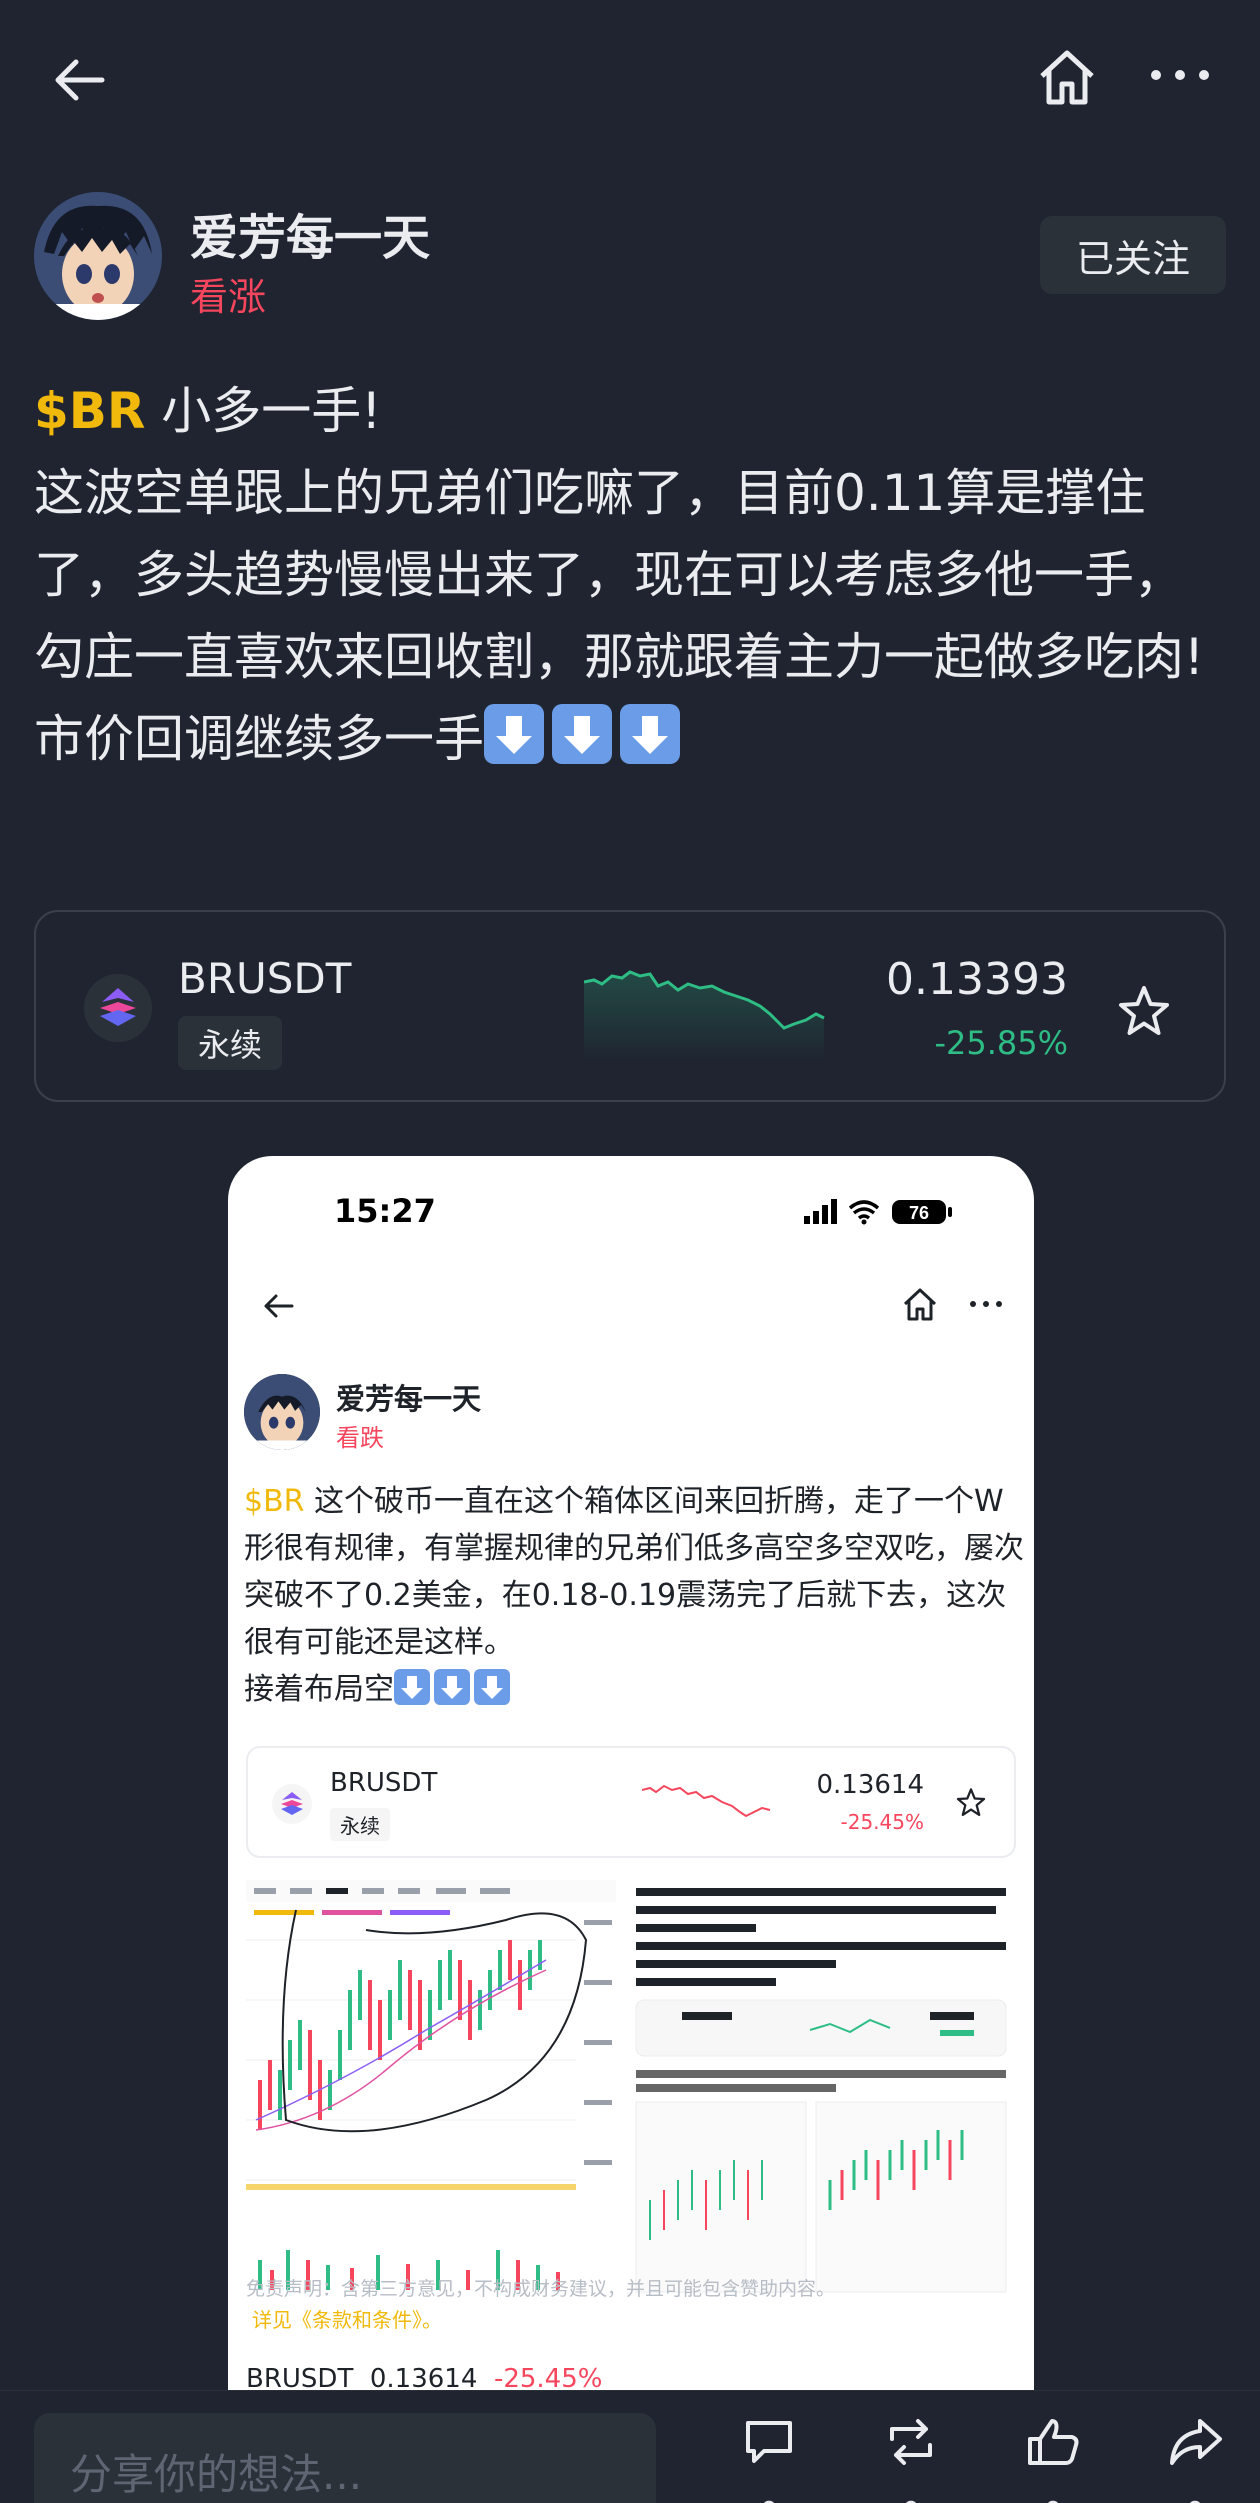 This screenshot has width=1260, height=2503. What do you see at coordinates (347, 2320) in the screenshot?
I see `terms-link: 详见《条款和条件》。` at bounding box center [347, 2320].